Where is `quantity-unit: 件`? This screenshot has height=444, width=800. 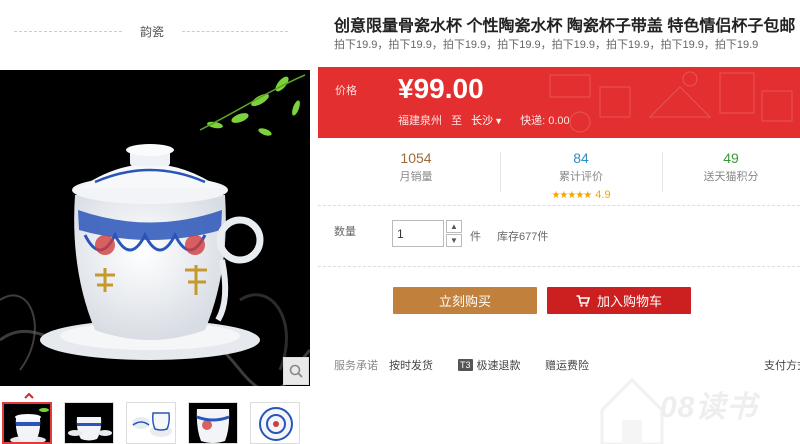
quantity-unit: 件 is located at coordinates (475, 237).